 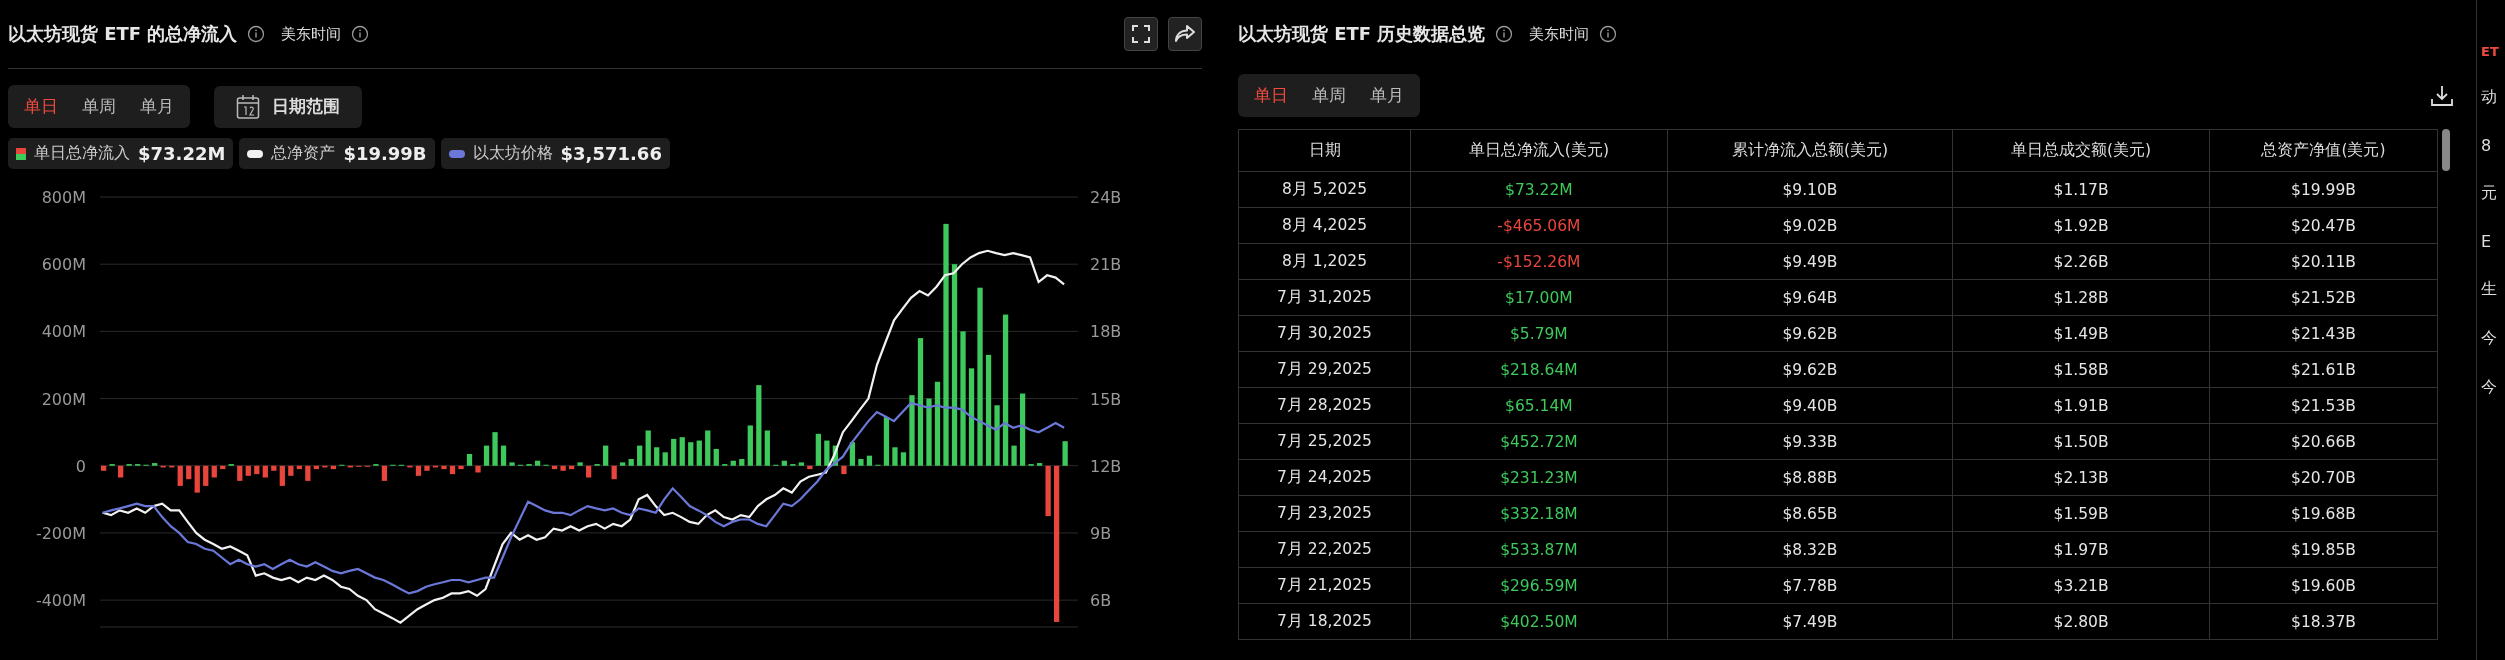 What do you see at coordinates (2323, 225) in the screenshot?
I see `table-cell: $20.47B` at bounding box center [2323, 225].